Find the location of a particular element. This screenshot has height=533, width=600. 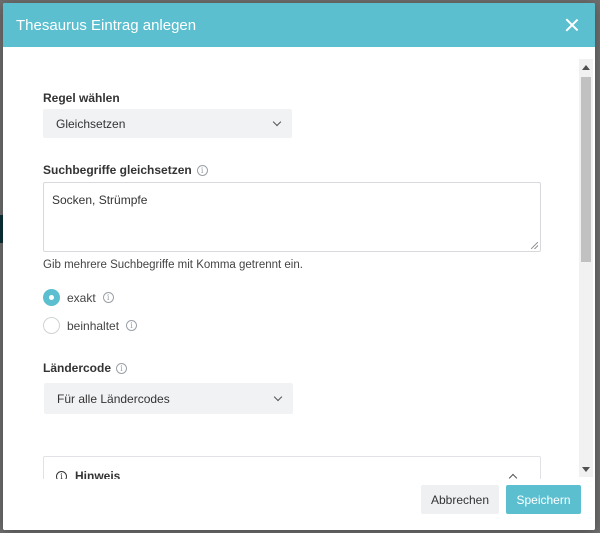

rule-label: Regel wählen is located at coordinates (81, 98).